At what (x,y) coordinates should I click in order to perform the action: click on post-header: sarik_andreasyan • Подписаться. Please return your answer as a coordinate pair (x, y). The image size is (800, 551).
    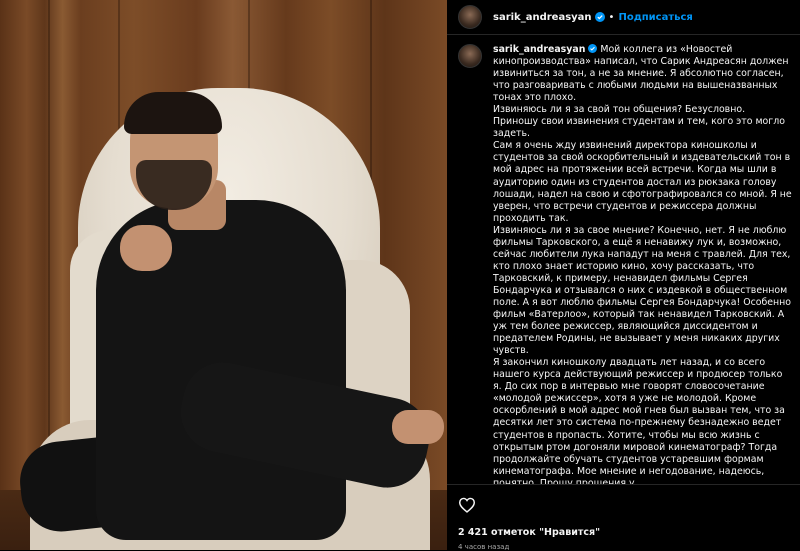
    Looking at the image, I should click on (623, 17).